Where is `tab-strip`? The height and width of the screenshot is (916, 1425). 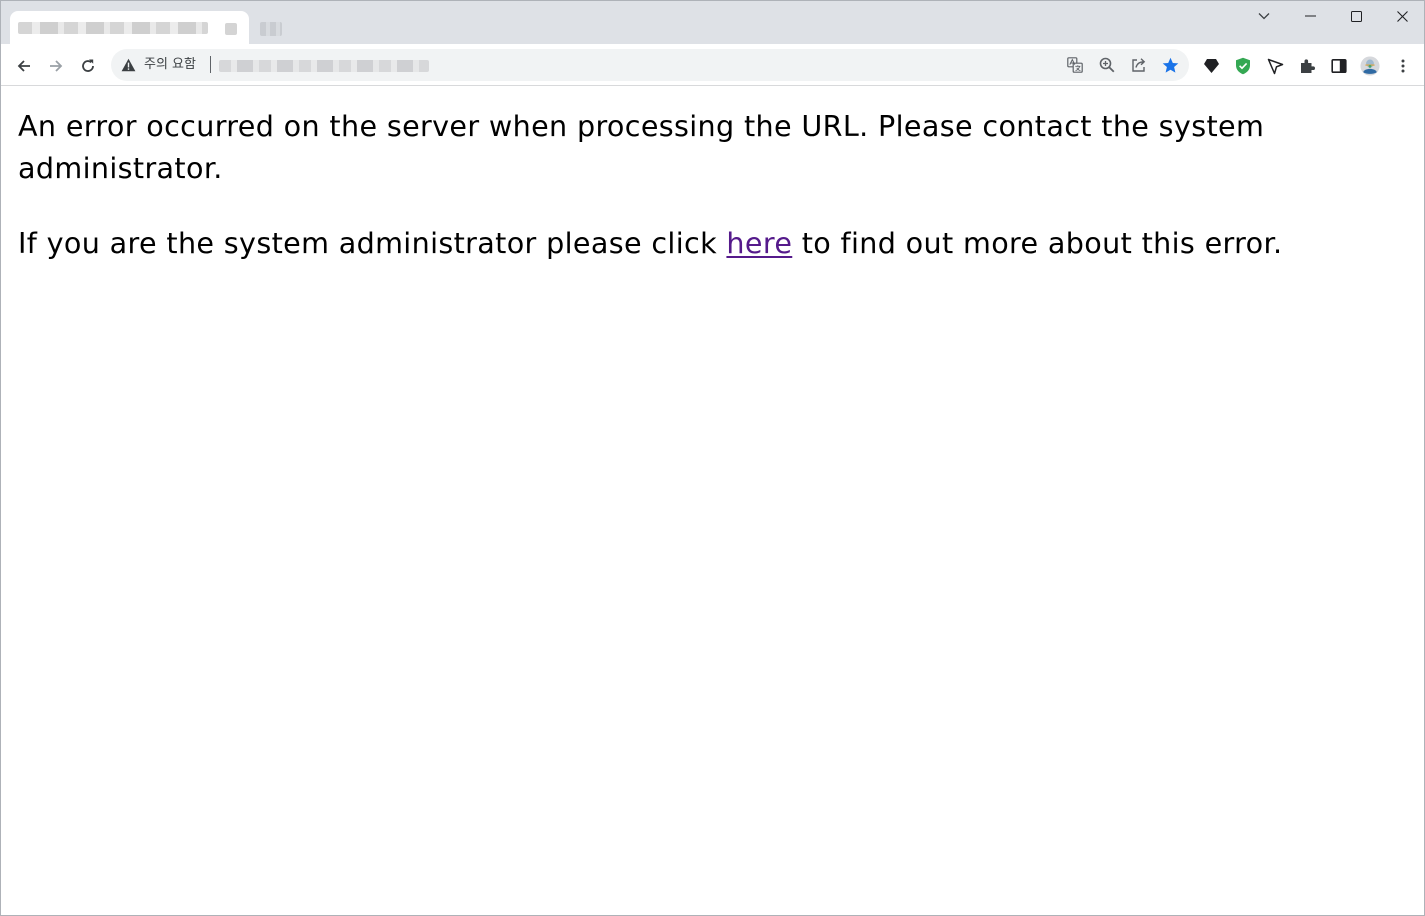
tab-strip is located at coordinates (712, 22).